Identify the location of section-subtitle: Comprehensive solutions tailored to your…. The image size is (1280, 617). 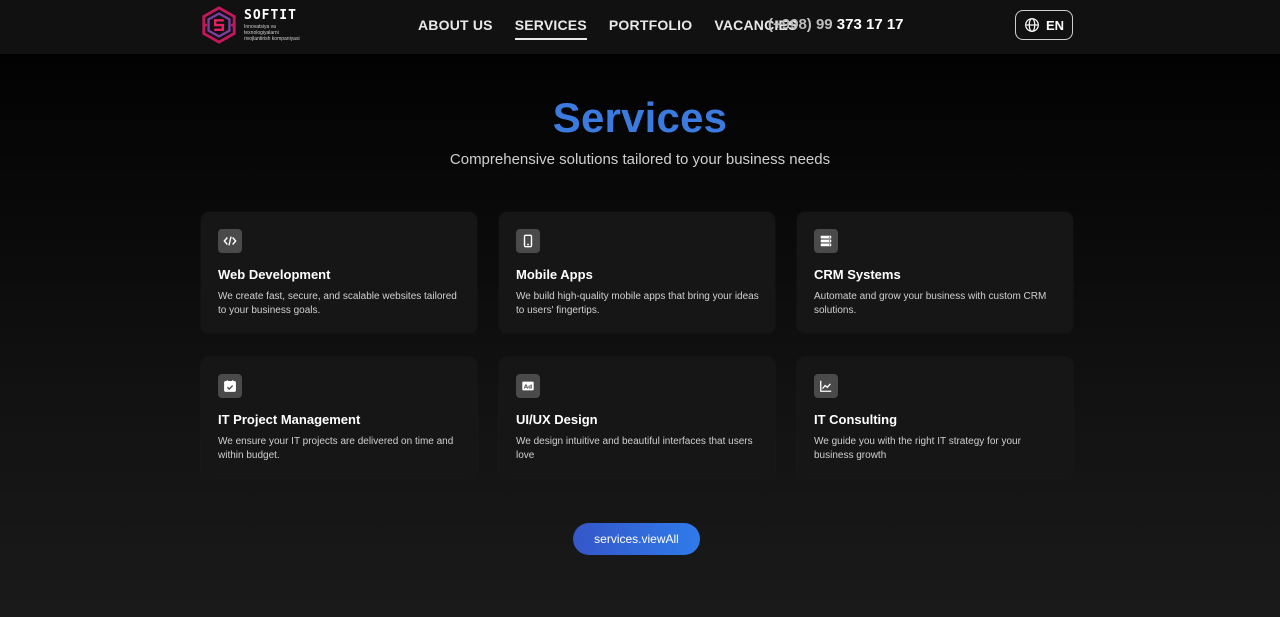
(640, 159).